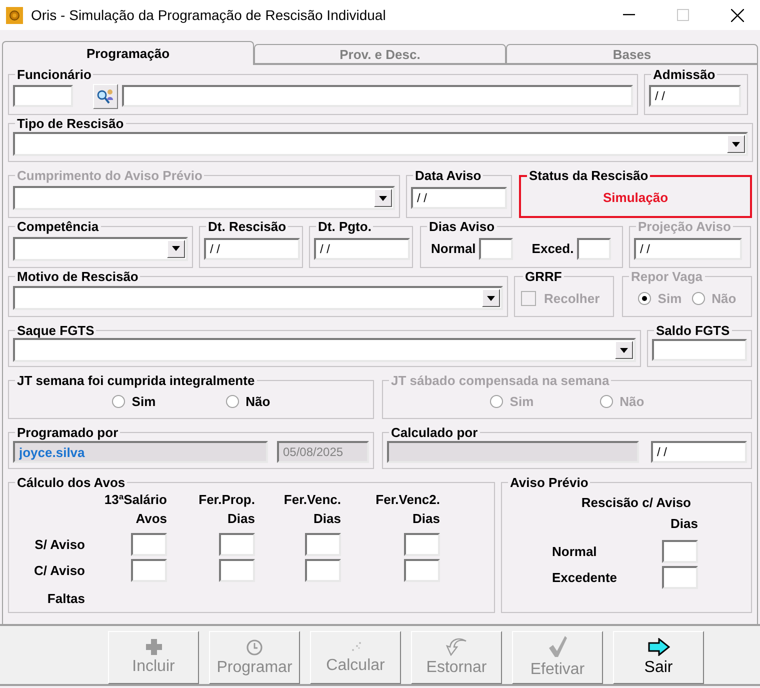 This screenshot has height=688, width=760. I want to click on group-label: Aviso Prévio, so click(549, 482).